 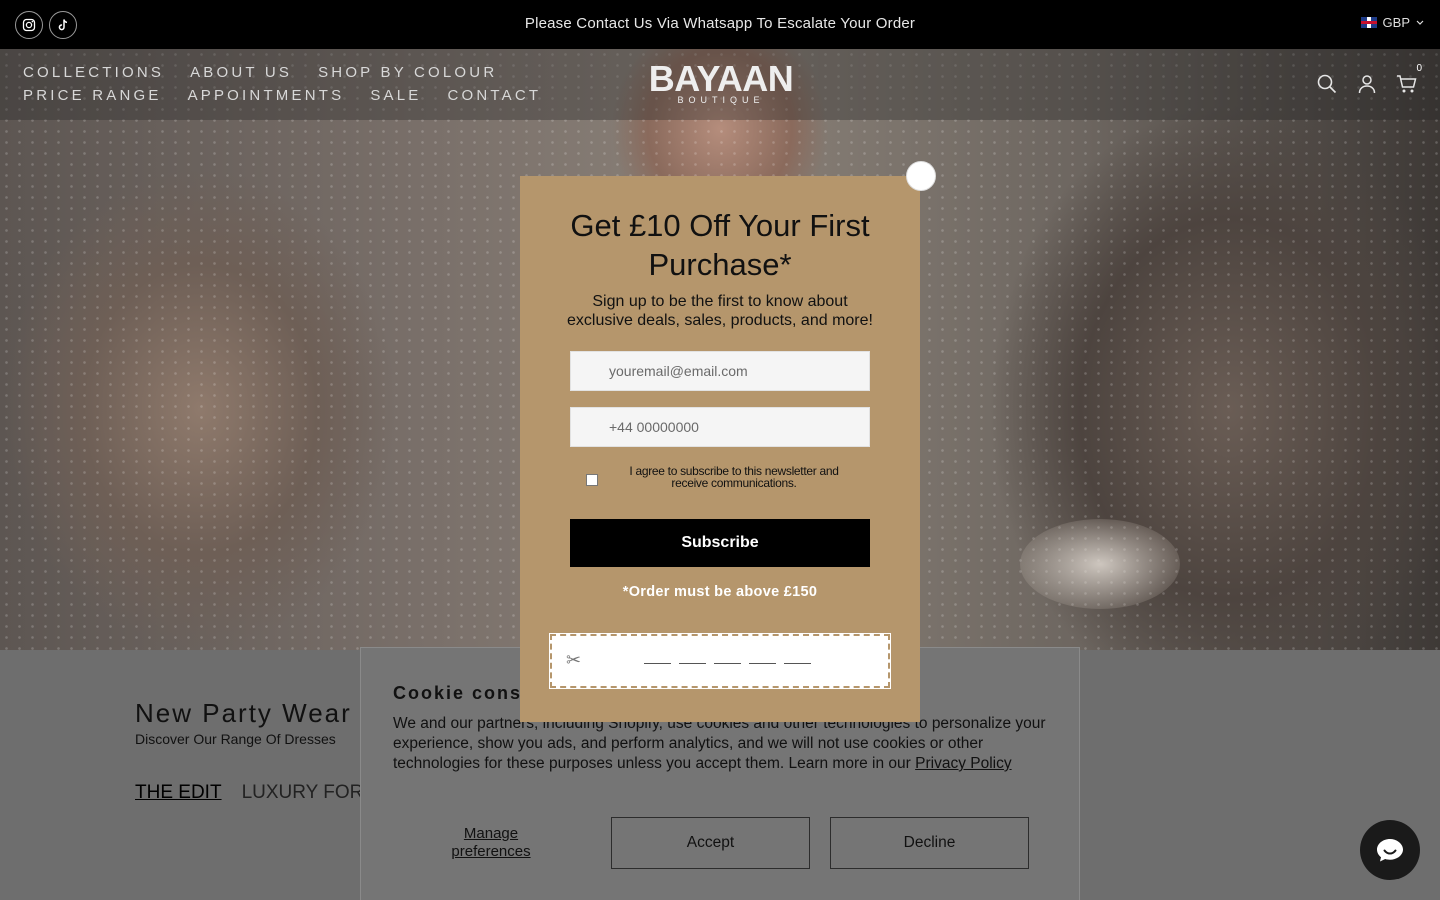 I want to click on consent-checkbox, so click(x=592, y=480).